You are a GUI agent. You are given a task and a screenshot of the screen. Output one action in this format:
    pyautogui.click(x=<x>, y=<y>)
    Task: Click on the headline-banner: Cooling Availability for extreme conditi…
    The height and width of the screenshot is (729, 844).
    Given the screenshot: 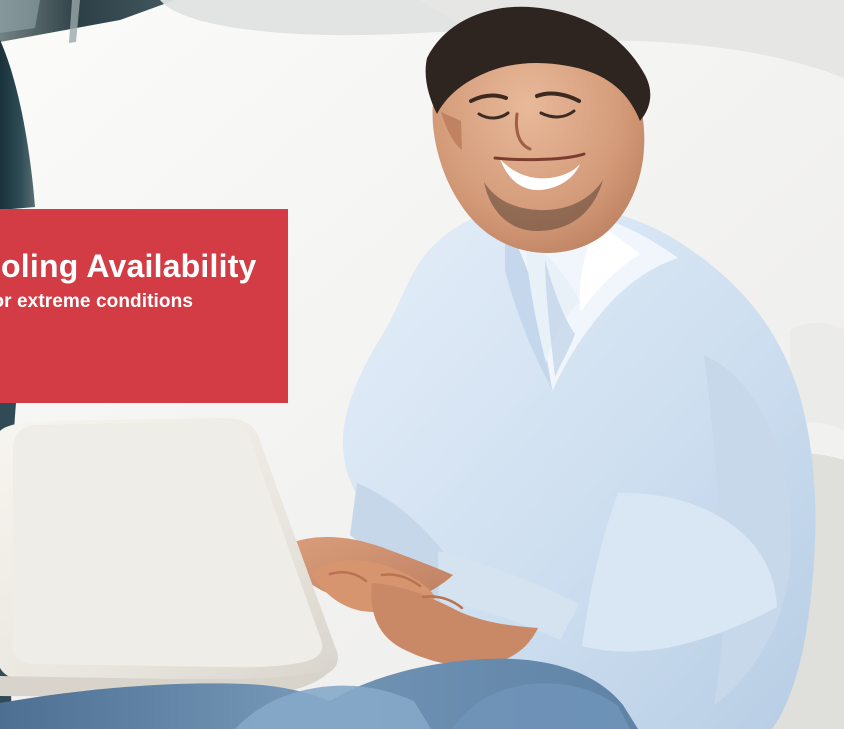 What is the action you would take?
    pyautogui.click(x=144, y=306)
    